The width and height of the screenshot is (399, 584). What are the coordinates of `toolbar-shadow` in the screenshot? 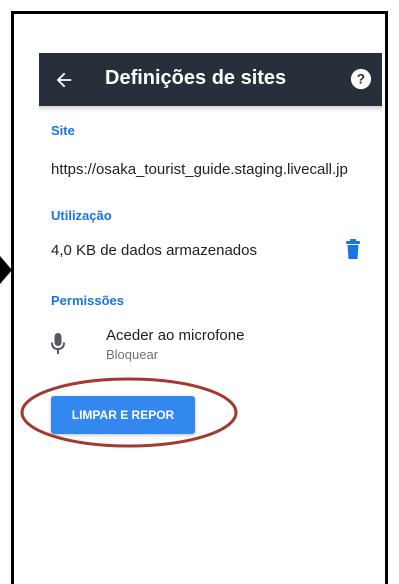 It's located at (210, 109).